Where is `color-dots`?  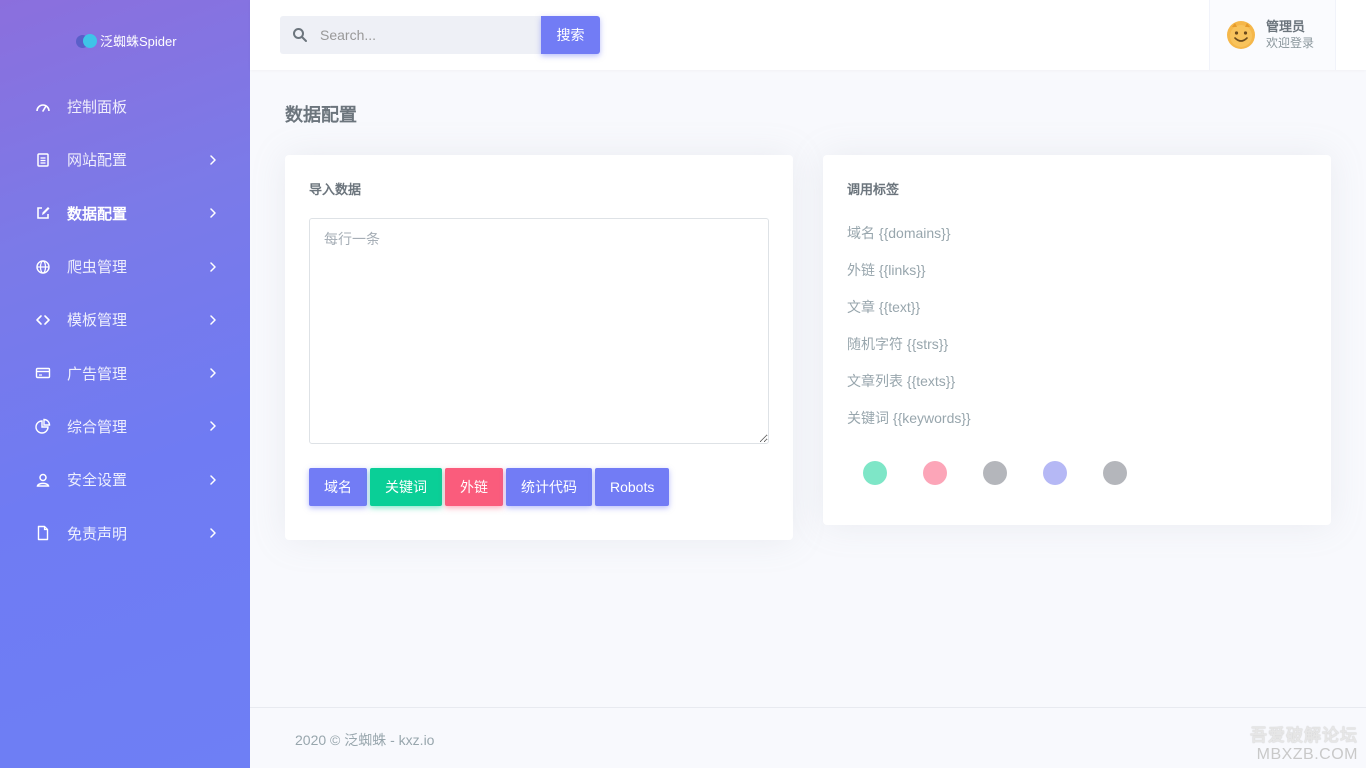
color-dots is located at coordinates (995, 473).